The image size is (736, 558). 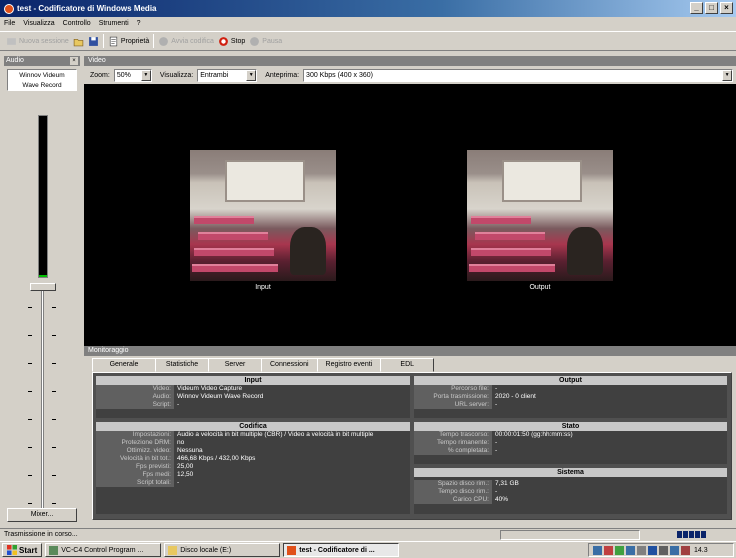 I want to click on start-encoding-button: Avvia codifica, so click(x=186, y=41).